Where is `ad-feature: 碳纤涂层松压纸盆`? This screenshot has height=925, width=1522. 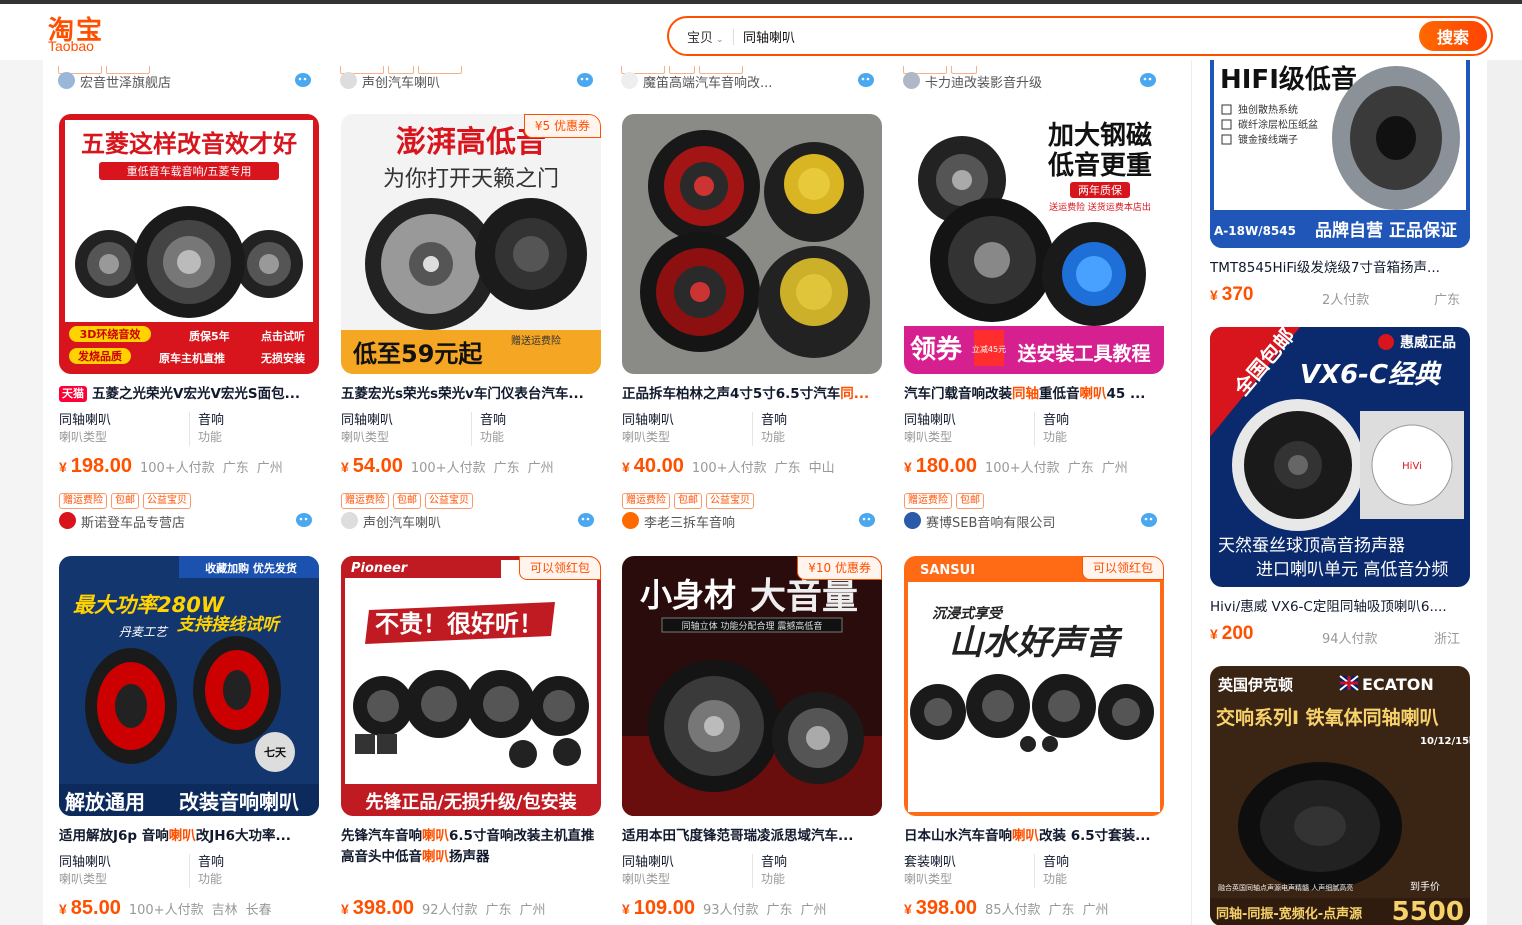 ad-feature: 碳纤涂层松压纸盆 is located at coordinates (1278, 124).